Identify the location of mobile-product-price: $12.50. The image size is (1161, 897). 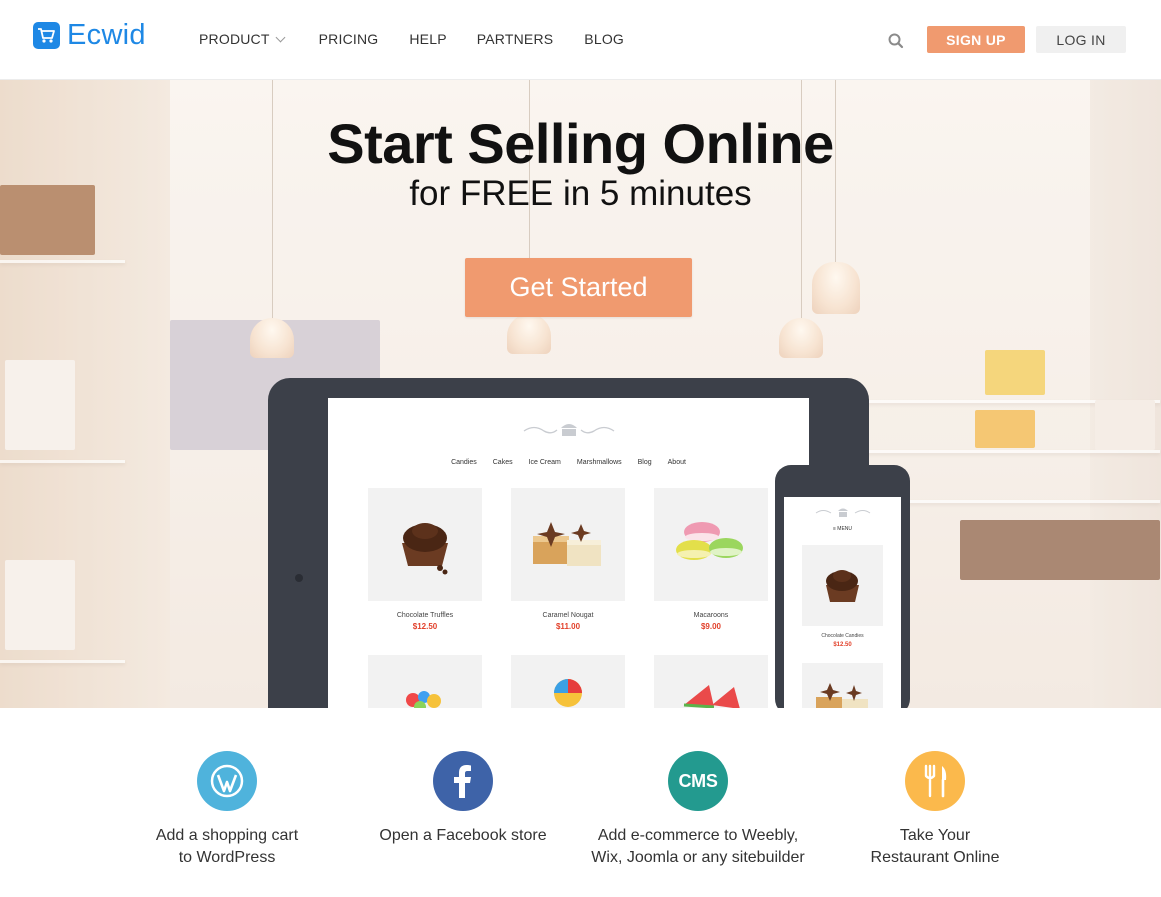
(842, 645).